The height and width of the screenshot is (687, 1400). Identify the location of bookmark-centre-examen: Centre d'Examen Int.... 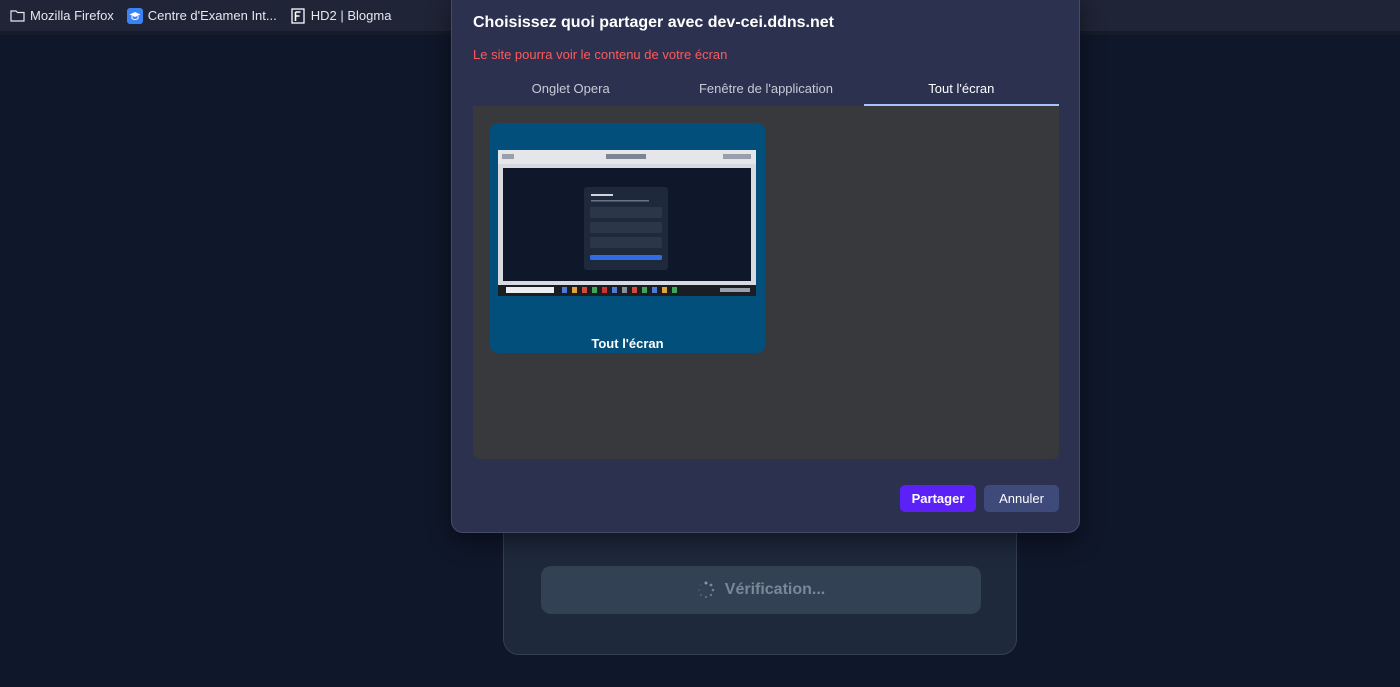
(201, 15).